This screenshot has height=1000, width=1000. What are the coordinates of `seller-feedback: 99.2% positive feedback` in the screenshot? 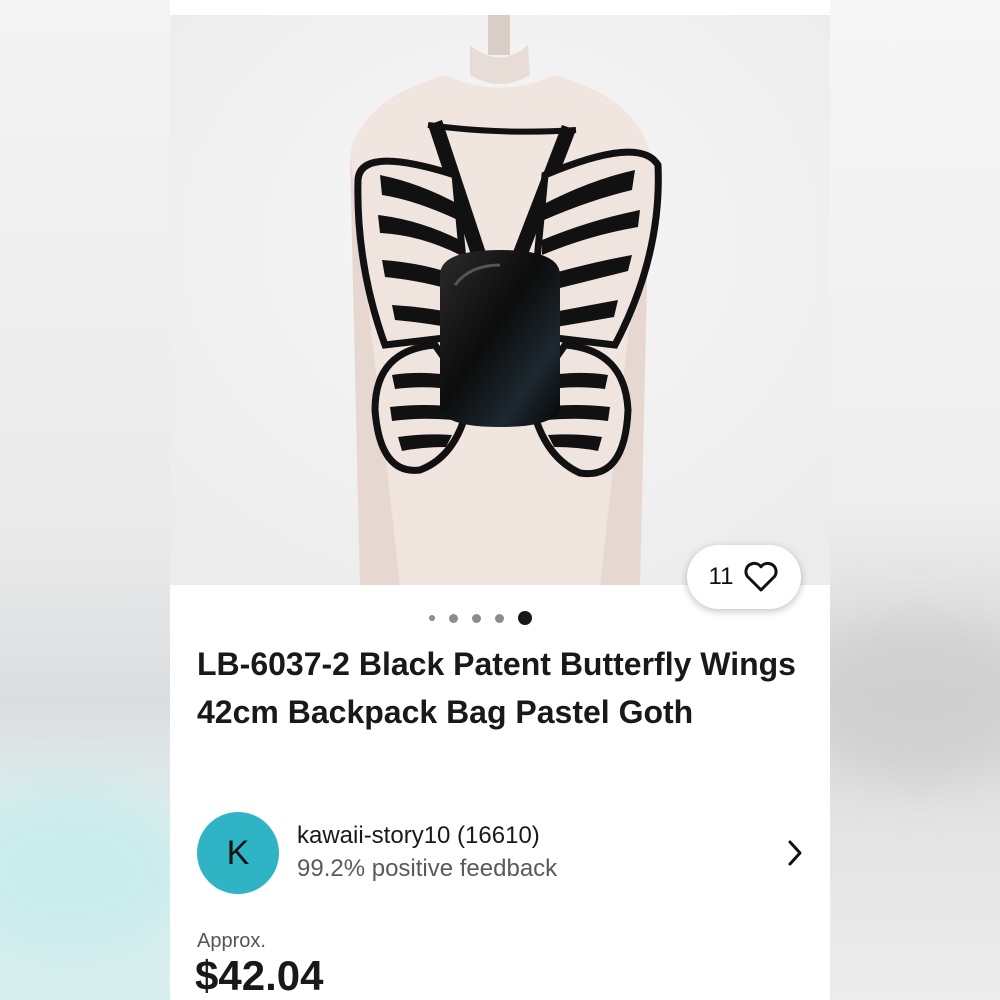 It's located at (427, 868).